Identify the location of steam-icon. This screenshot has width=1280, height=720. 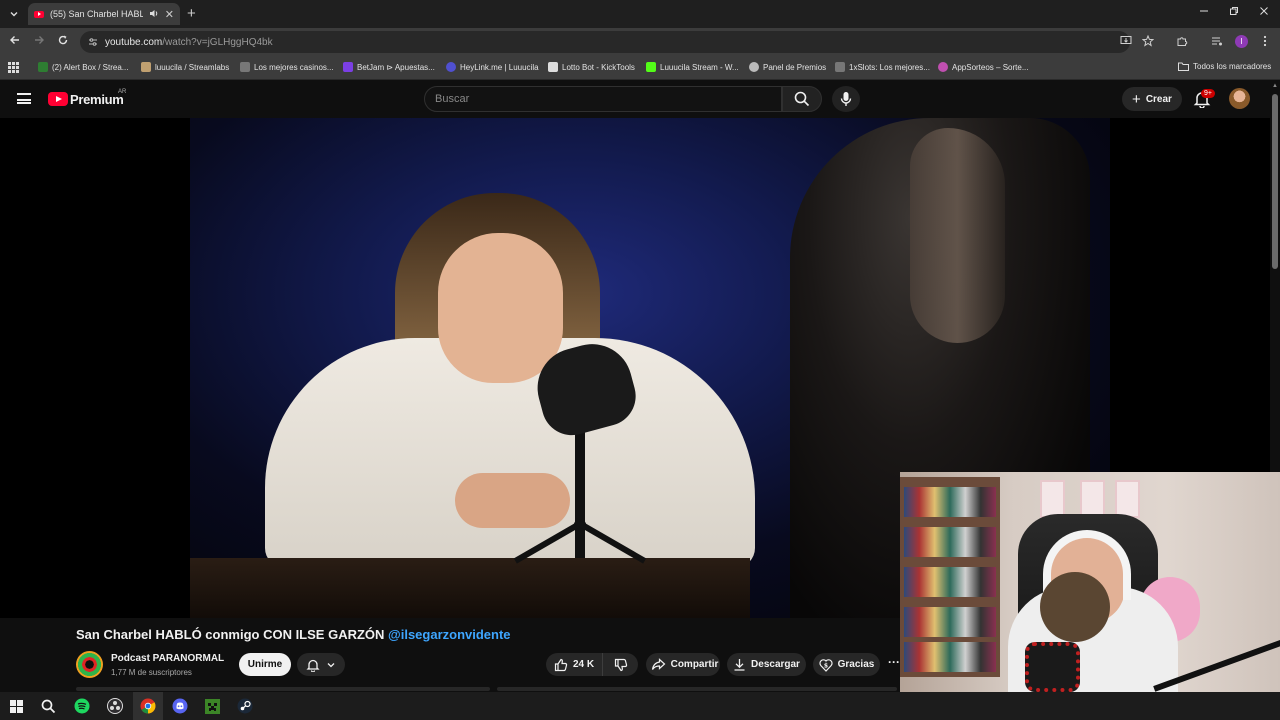
(245, 706).